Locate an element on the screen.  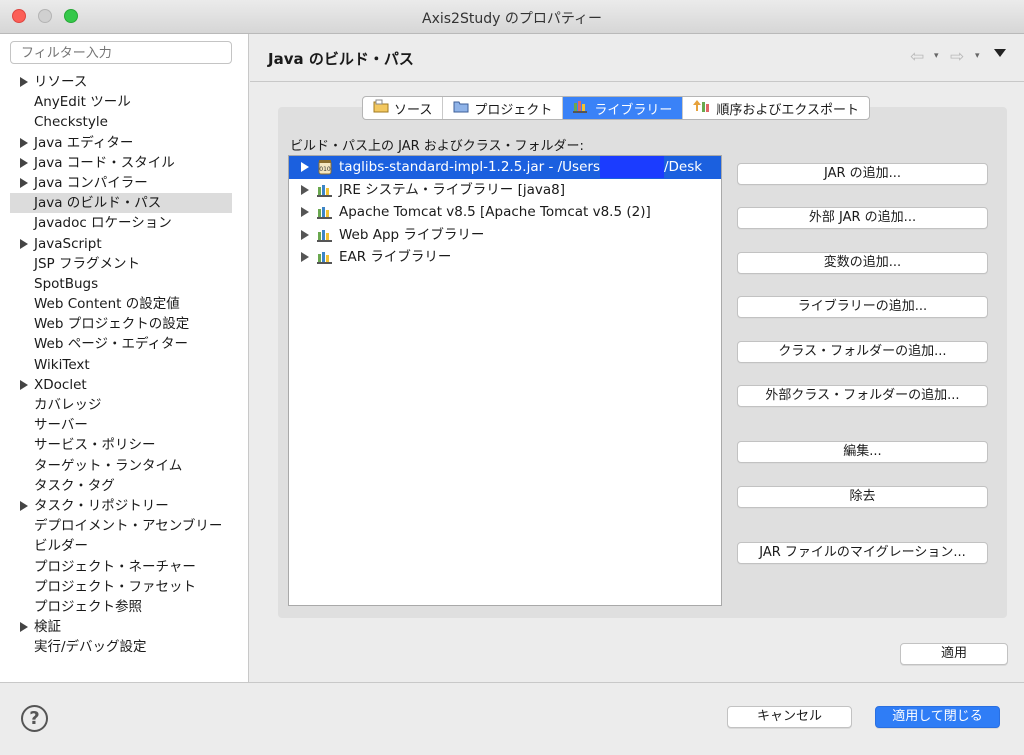
sidebar-item: サーバー is located at coordinates (124, 425).